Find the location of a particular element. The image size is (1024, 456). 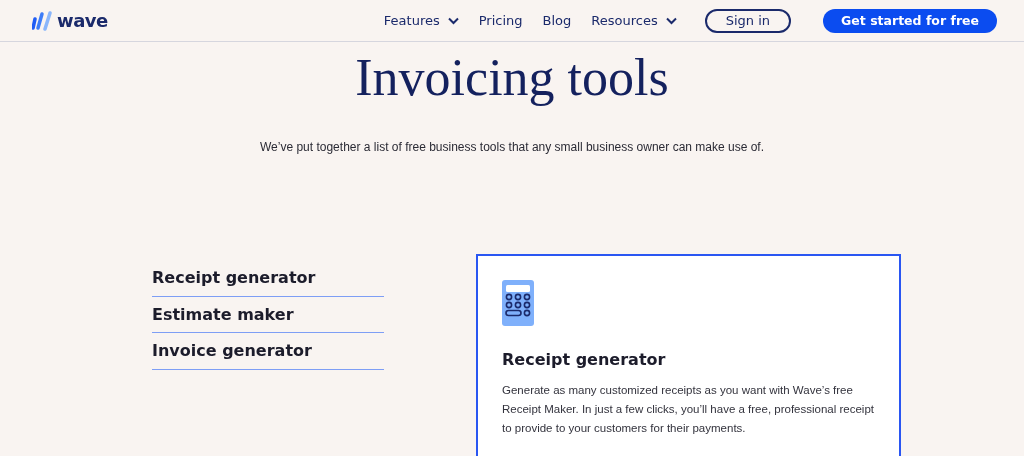

nav-link: Pricing is located at coordinates (500, 20).